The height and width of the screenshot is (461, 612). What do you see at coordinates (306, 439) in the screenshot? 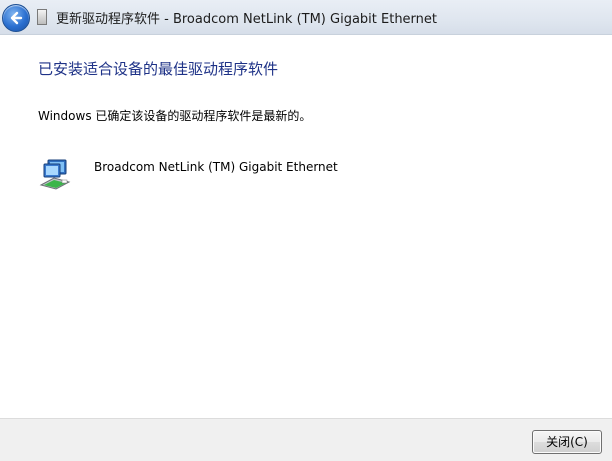
I see `dialog-footer: 关闭(C)` at bounding box center [306, 439].